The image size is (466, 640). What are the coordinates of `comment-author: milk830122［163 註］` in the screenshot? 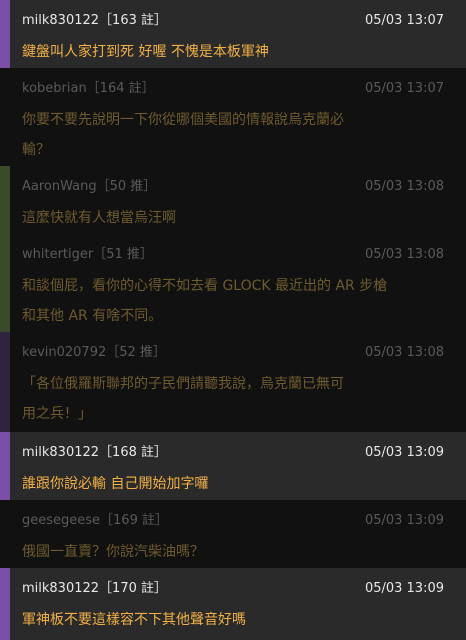 It's located at (94, 21).